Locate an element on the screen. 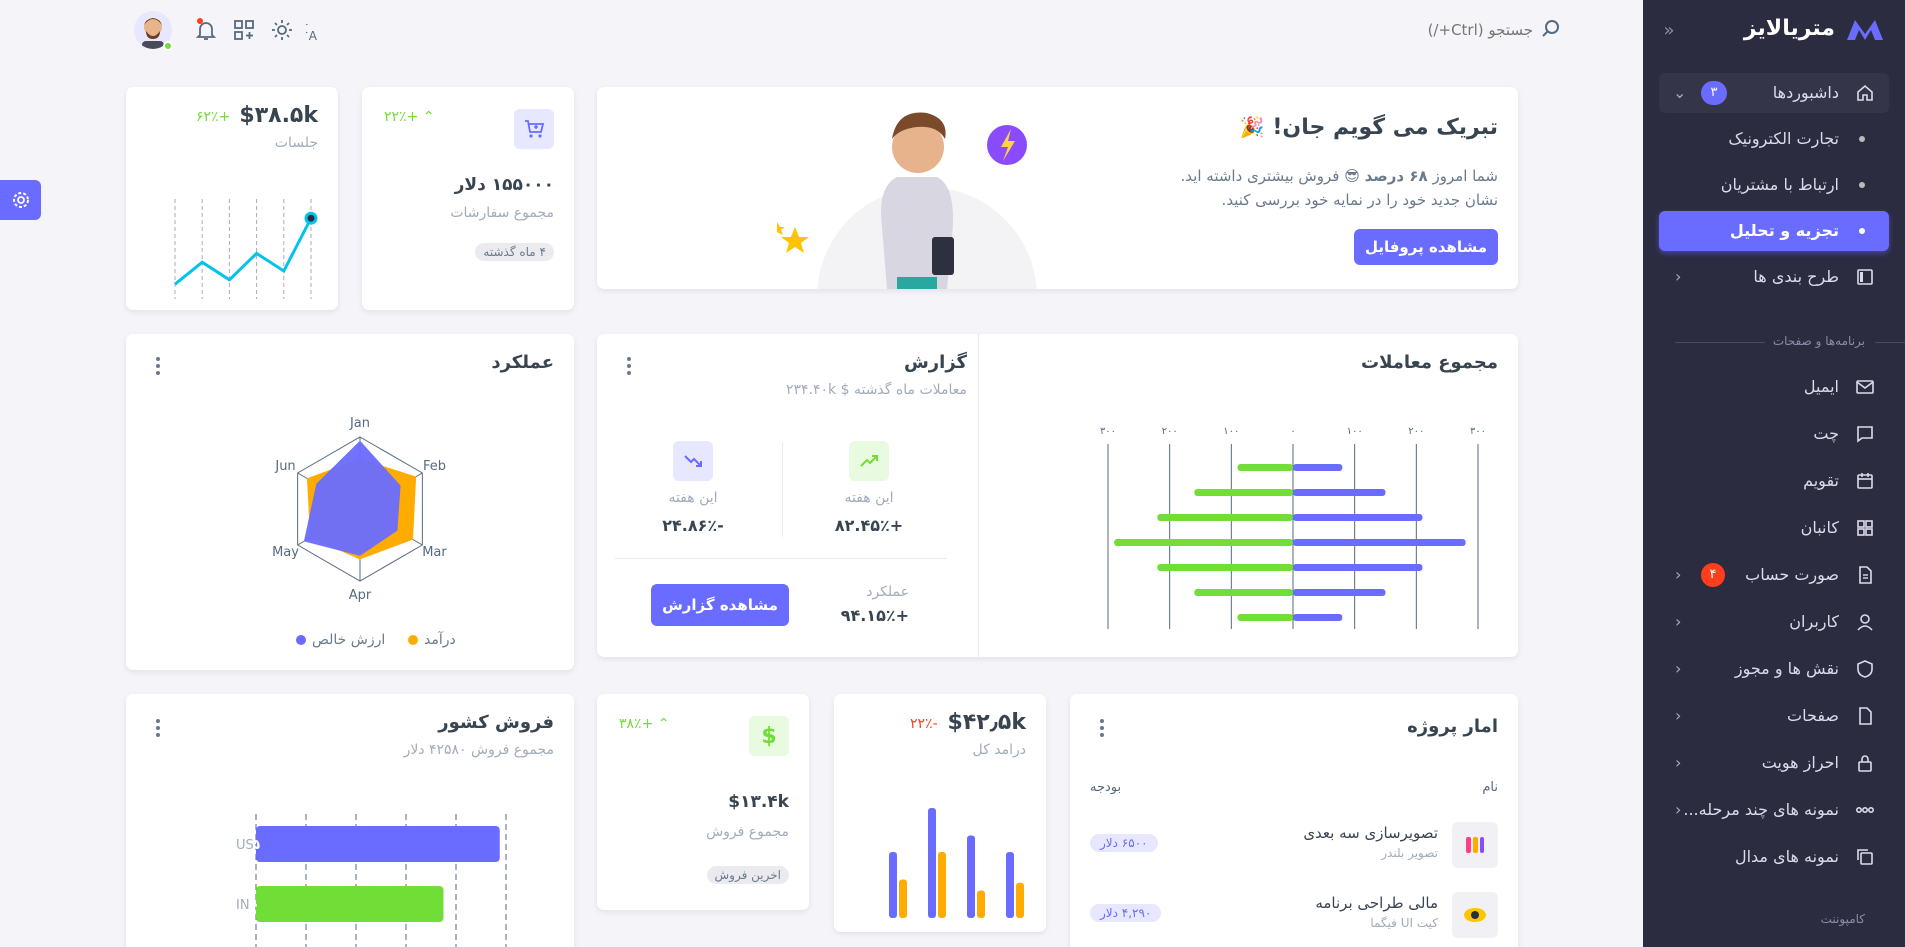  sidebar-item-file: صفحات ‹ is located at coordinates (1774, 716).